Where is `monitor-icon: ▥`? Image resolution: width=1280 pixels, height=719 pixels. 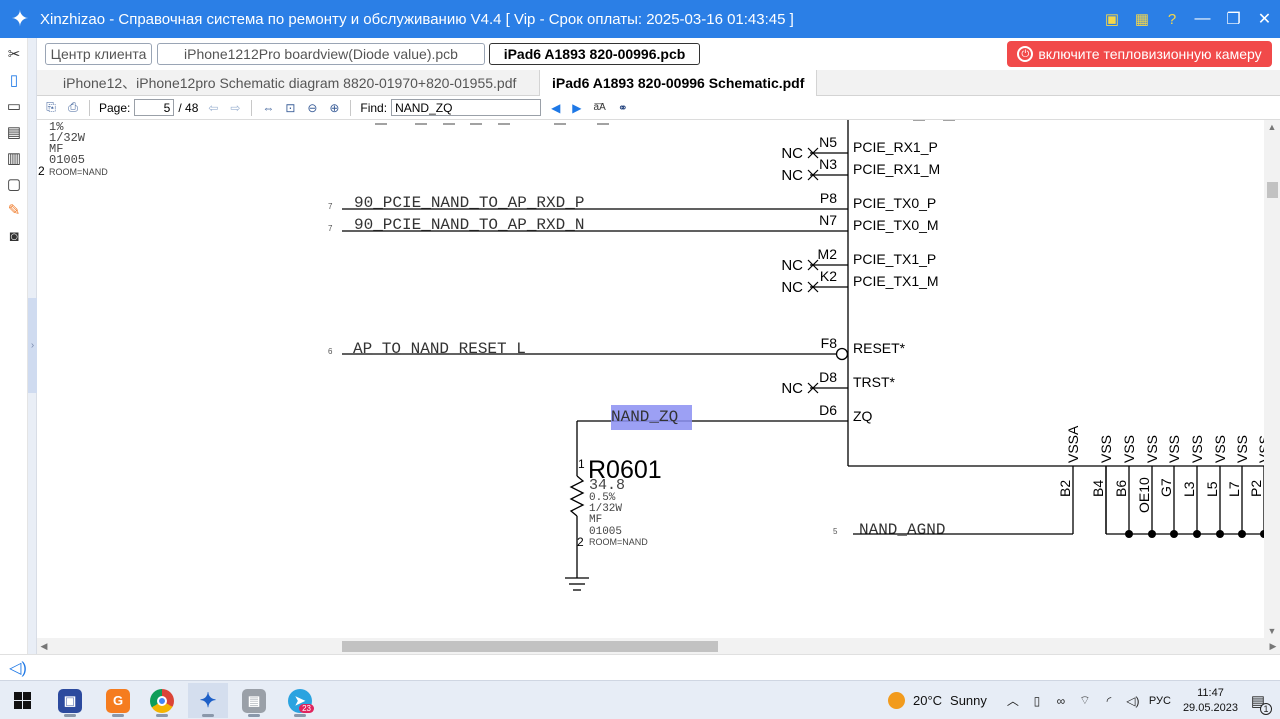 monitor-icon: ▥ is located at coordinates (14, 158).